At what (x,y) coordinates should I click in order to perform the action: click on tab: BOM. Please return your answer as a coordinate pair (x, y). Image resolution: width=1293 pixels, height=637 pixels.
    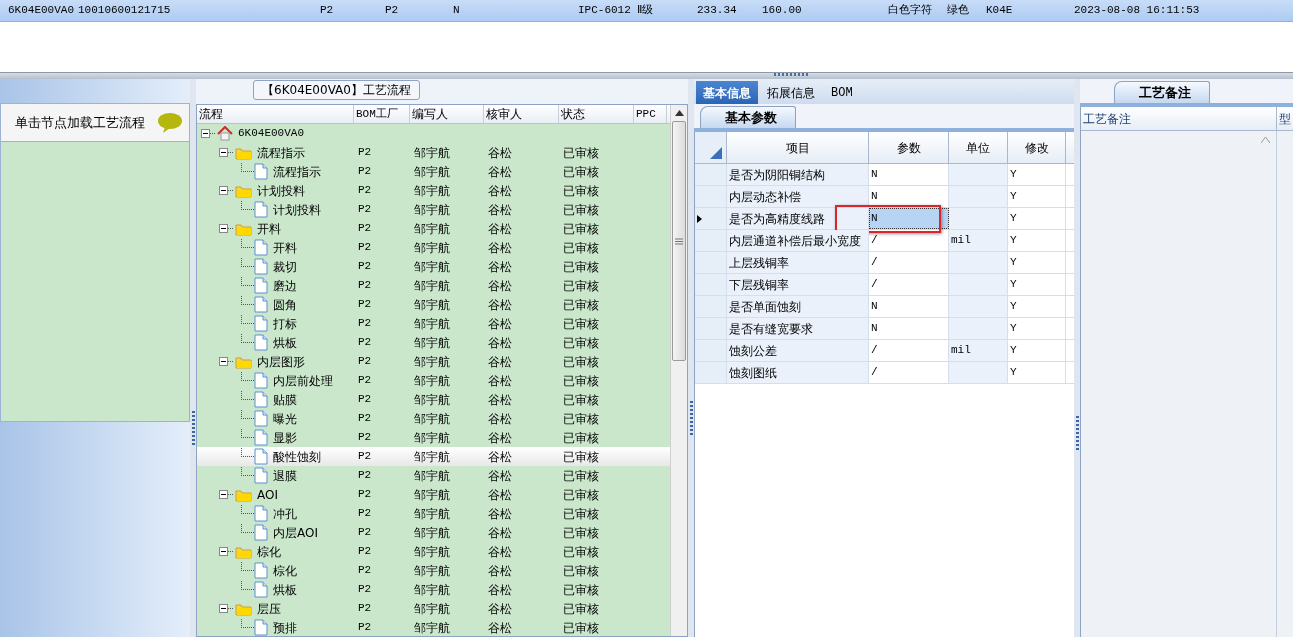
    Looking at the image, I should click on (842, 92).